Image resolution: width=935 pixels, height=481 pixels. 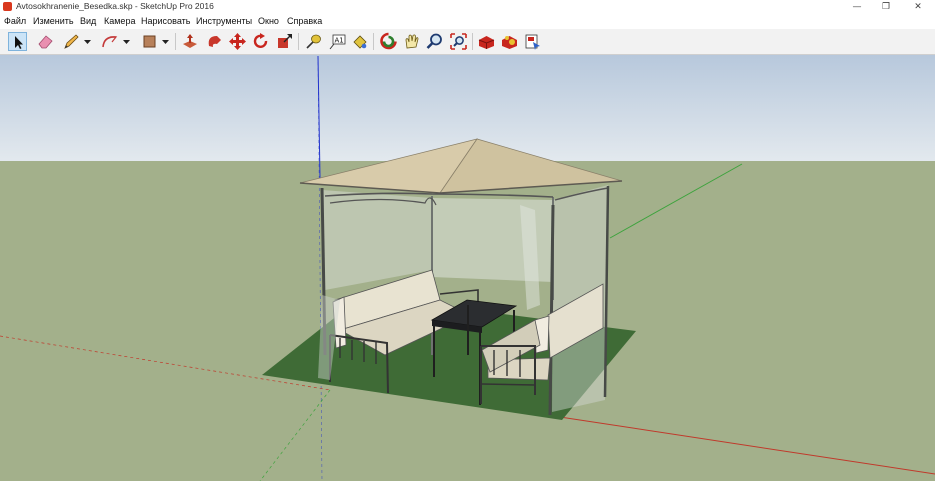 What do you see at coordinates (886, 7) in the screenshot?
I see `restore-button: ❐` at bounding box center [886, 7].